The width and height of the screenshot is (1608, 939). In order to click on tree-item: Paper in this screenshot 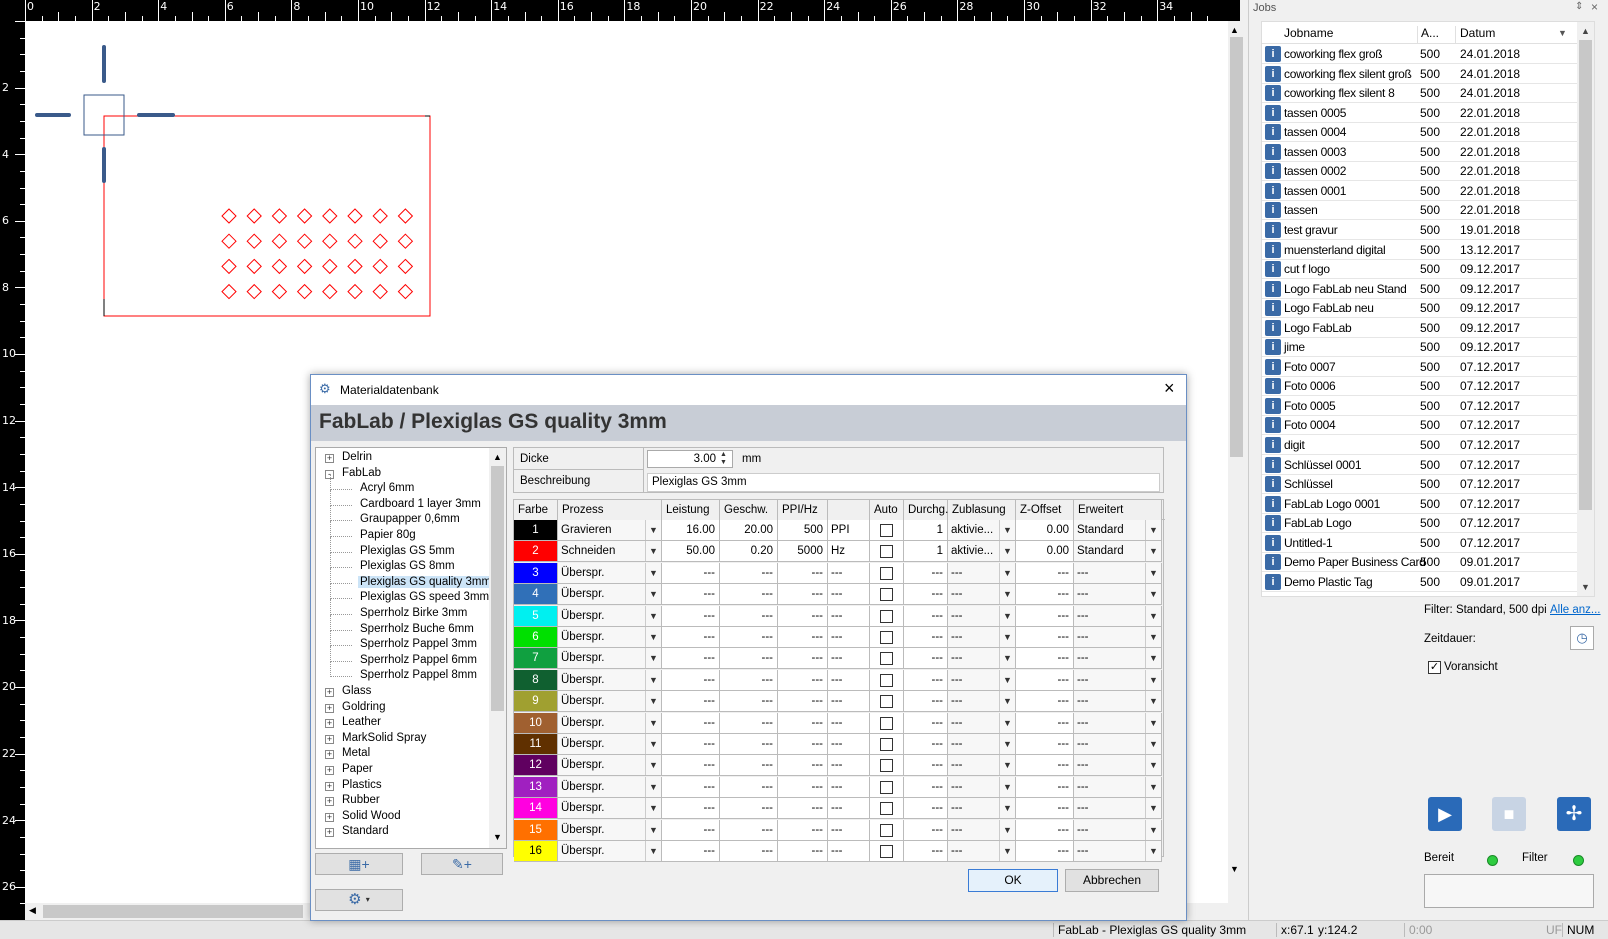, I will do `click(357, 769)`.